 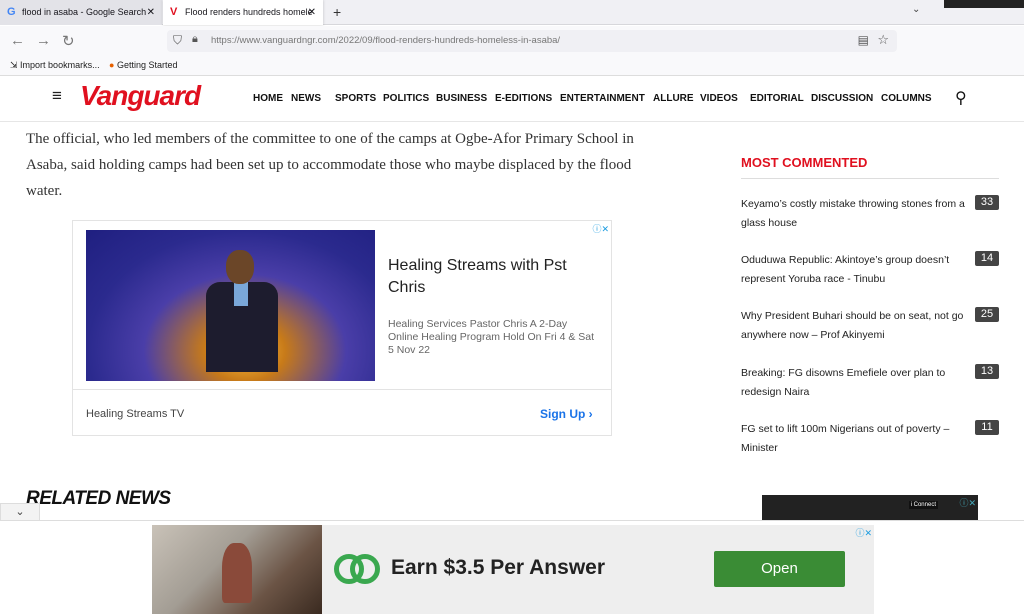 I want to click on list-tabs-icon: ⌄, so click(x=916, y=9).